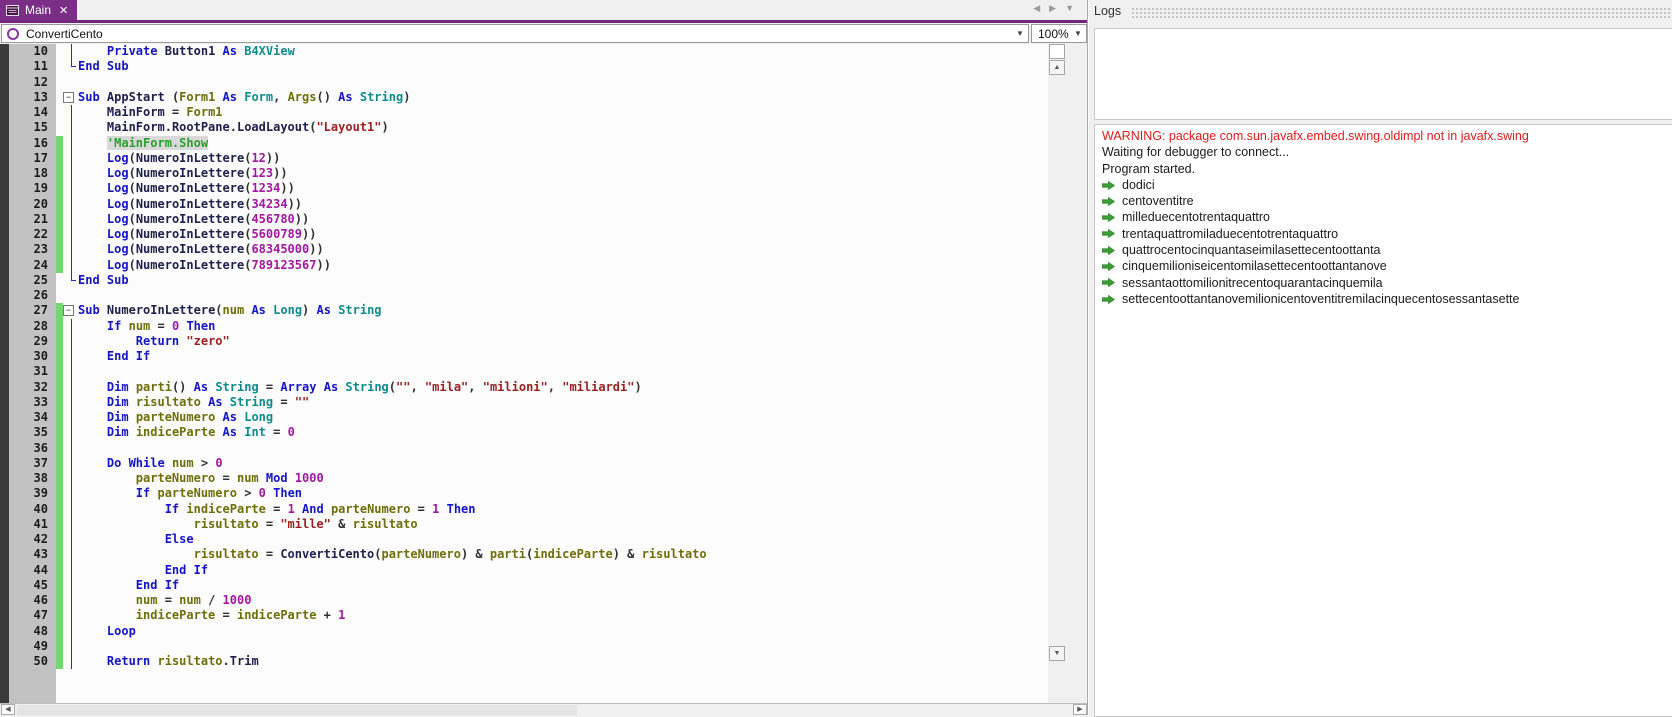 The height and width of the screenshot is (717, 1672). Describe the element at coordinates (524, 326) in the screenshot. I see `code-line: 28 If num = 0 Then` at that location.